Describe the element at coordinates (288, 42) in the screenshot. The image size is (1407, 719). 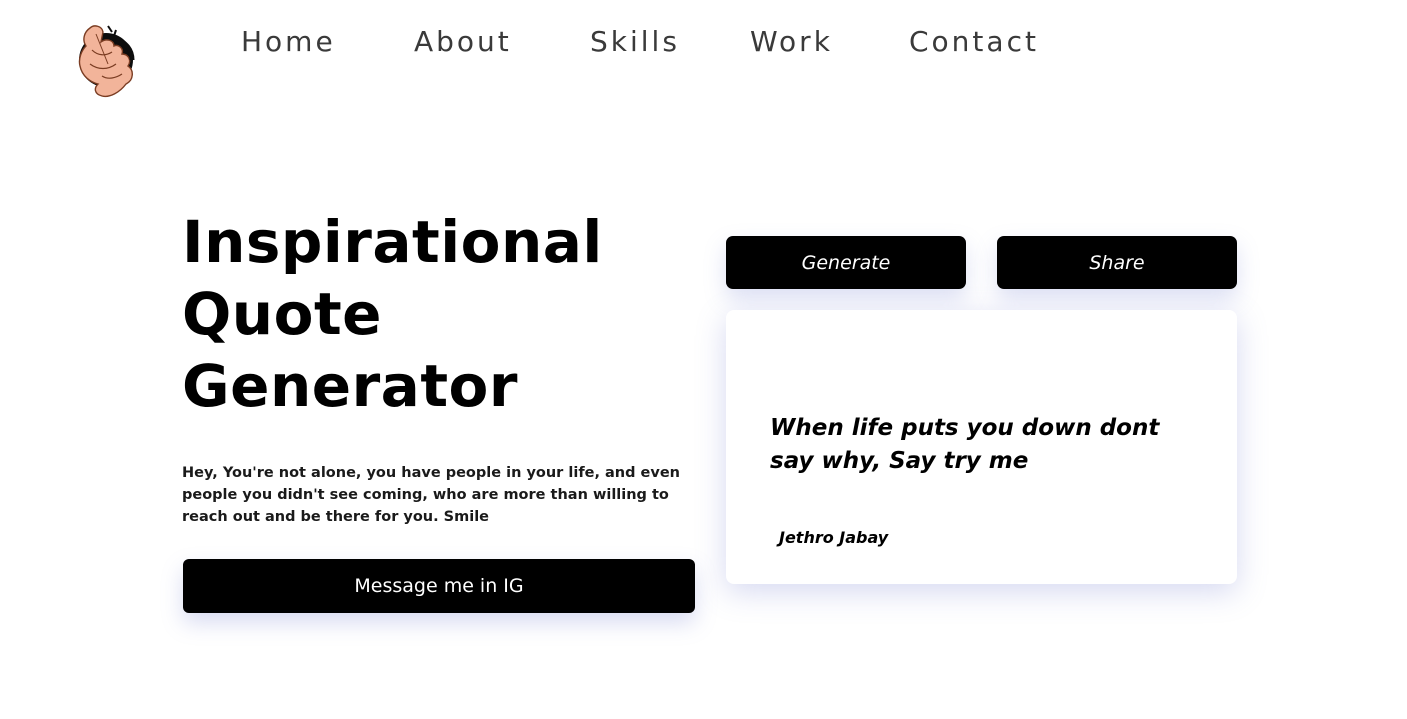
I see `nav-link-home: Home` at that location.